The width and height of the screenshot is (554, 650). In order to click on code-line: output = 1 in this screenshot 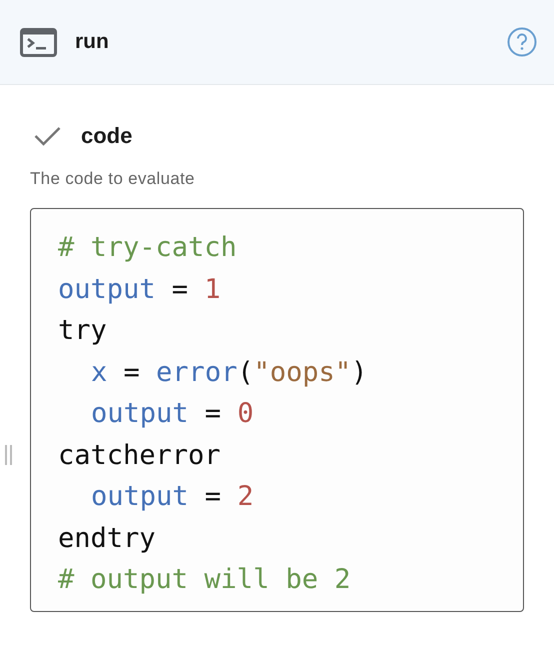, I will do `click(140, 289)`.